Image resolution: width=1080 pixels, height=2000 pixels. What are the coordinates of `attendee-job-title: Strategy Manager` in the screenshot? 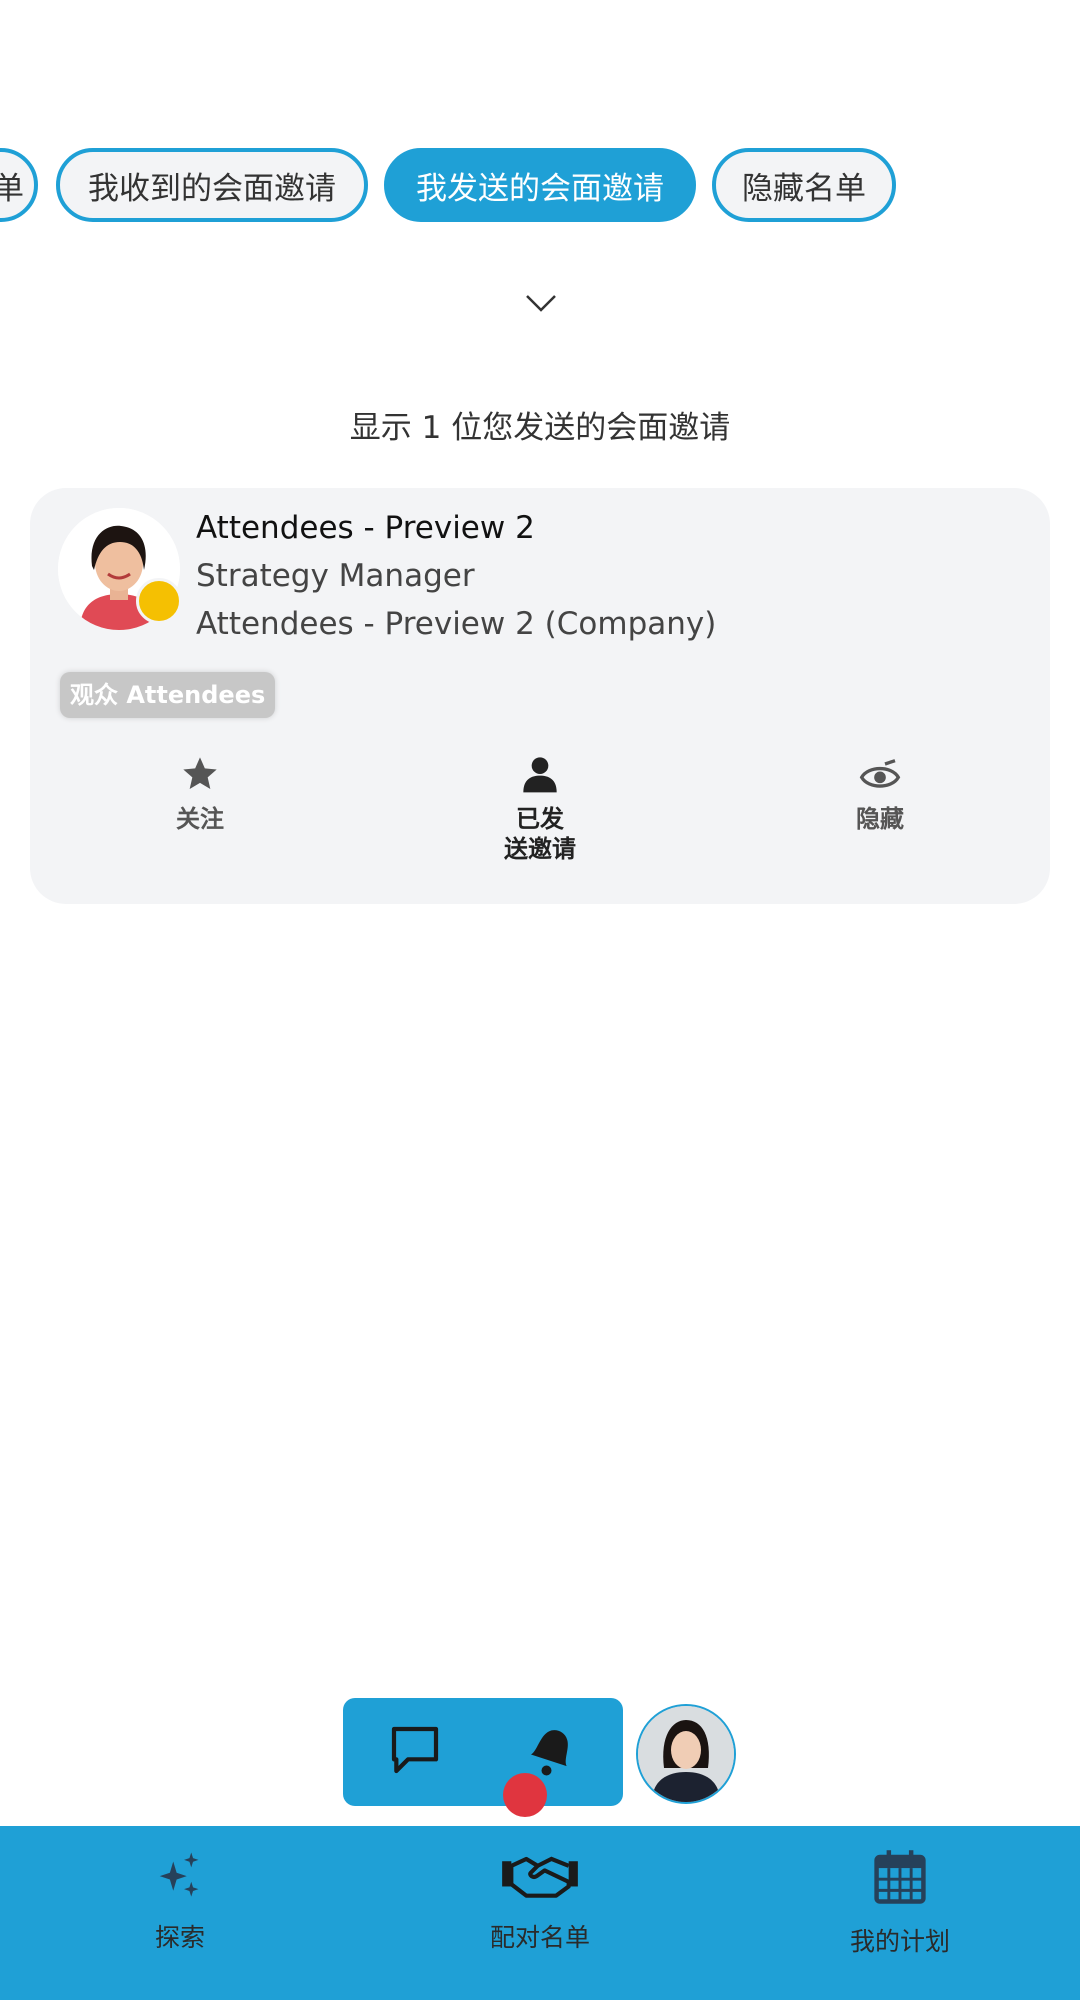 It's located at (335, 576).